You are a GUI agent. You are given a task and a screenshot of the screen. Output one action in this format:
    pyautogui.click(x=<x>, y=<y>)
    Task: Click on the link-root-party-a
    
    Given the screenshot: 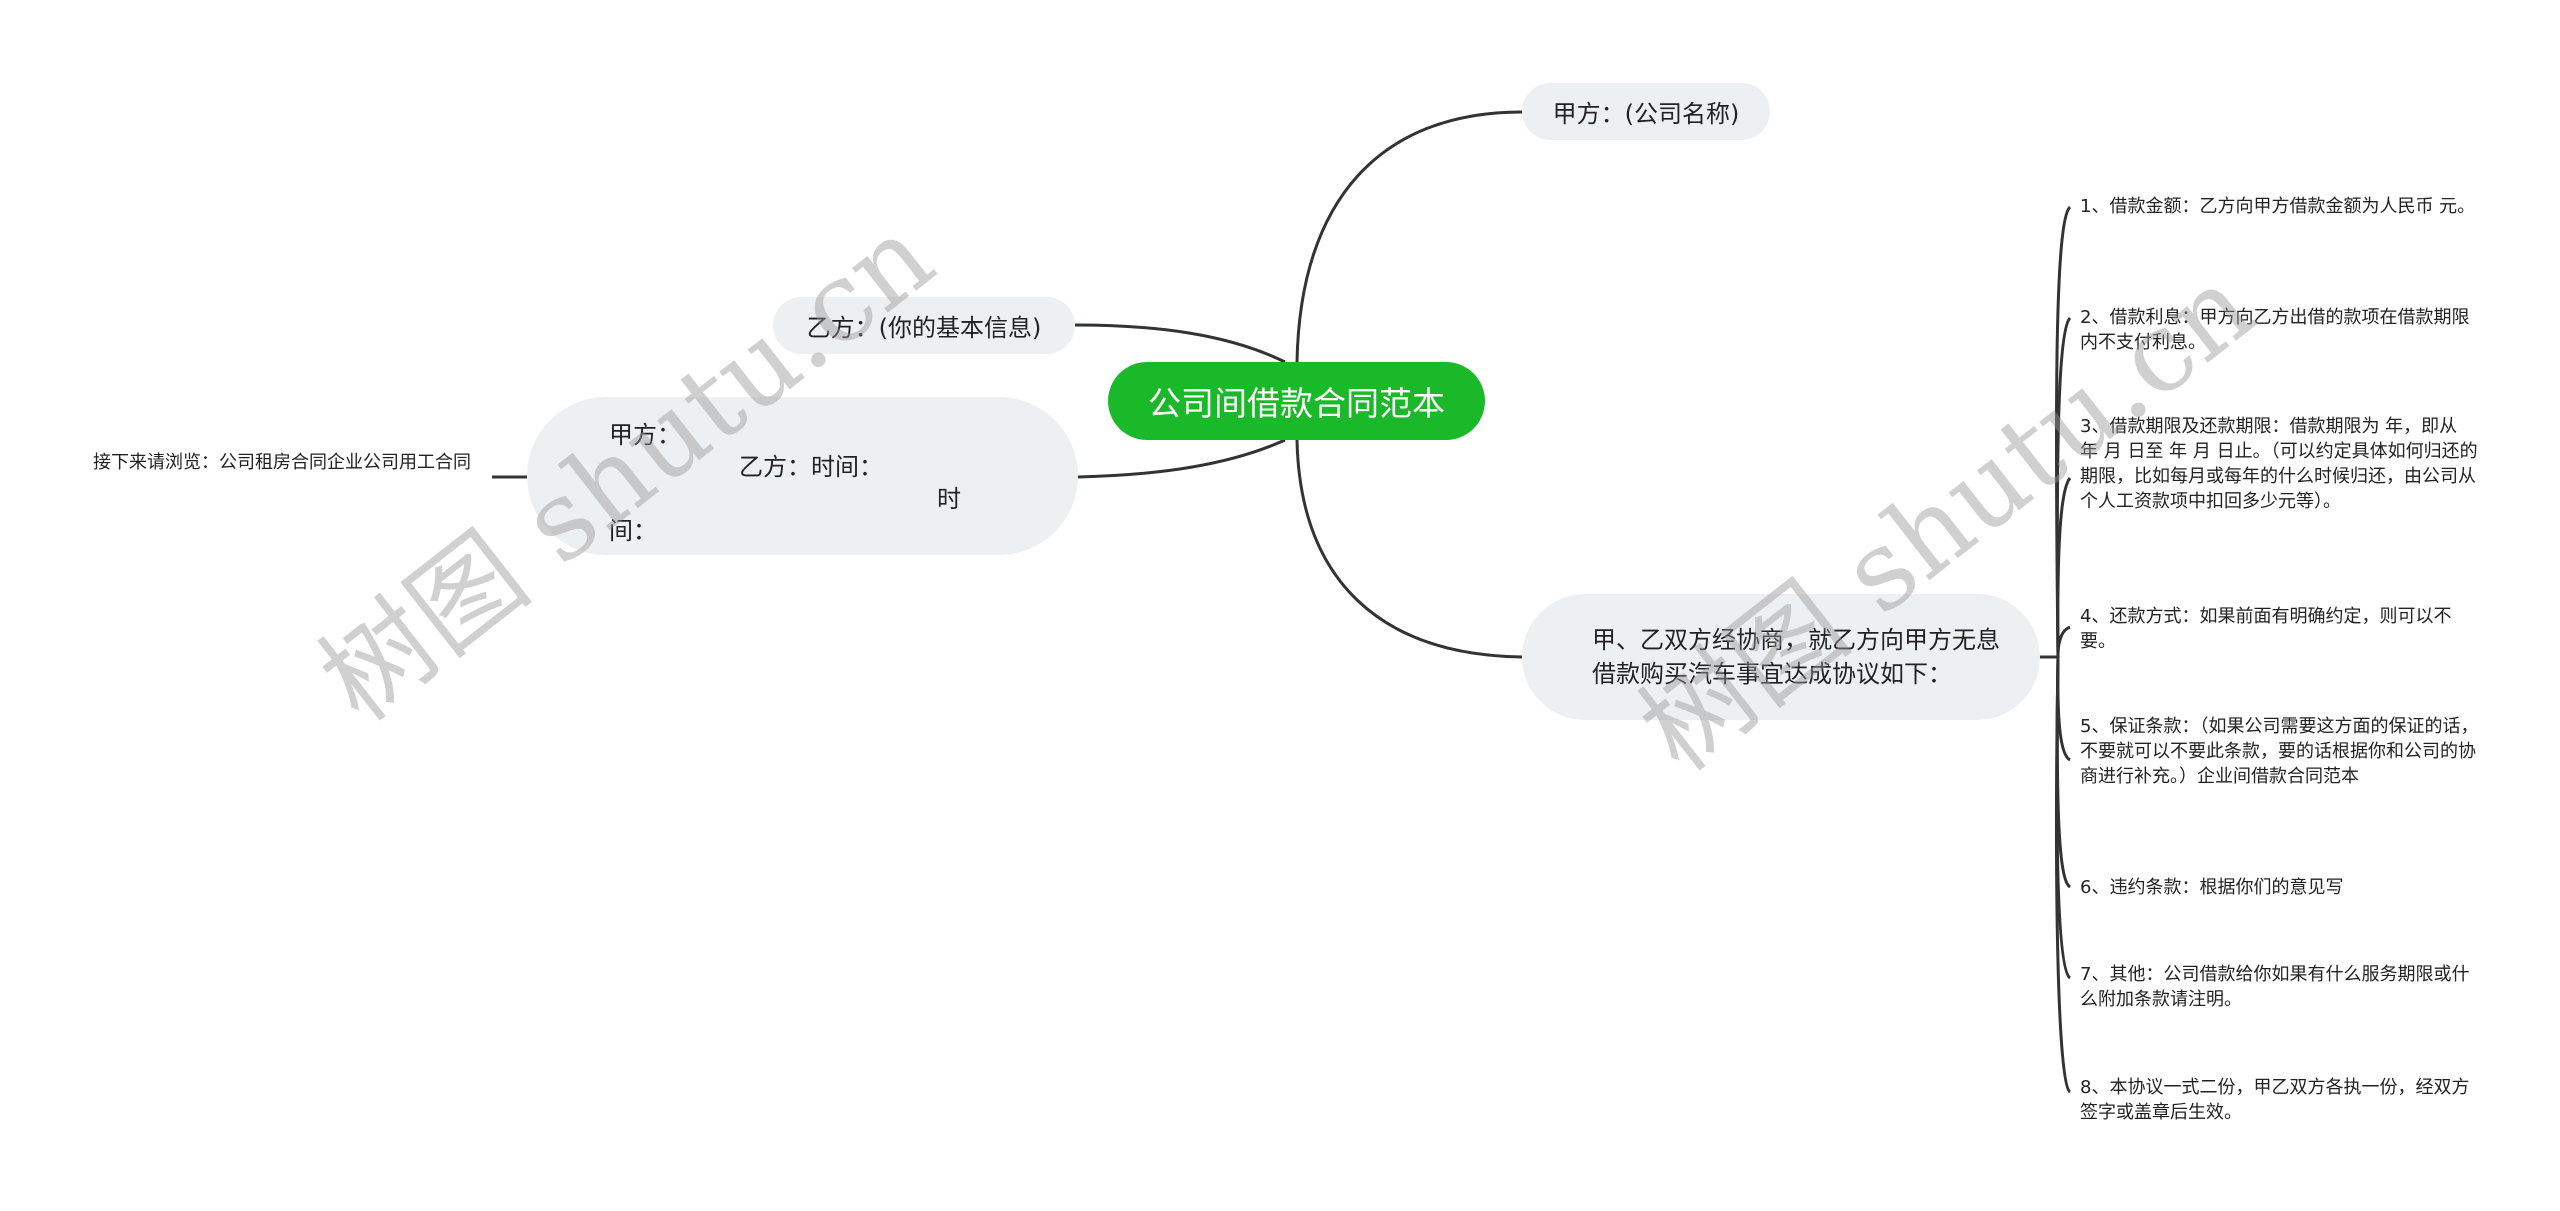 What is the action you would take?
    pyautogui.click(x=1409, y=236)
    